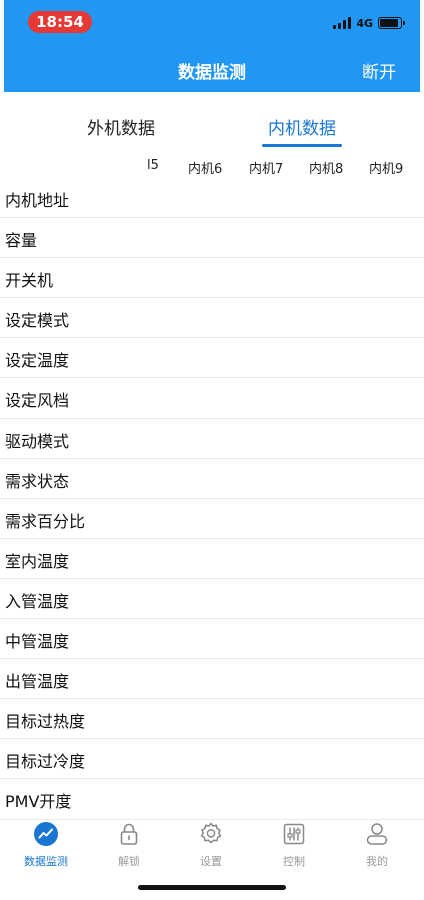 This screenshot has height=900, width=424. What do you see at coordinates (60, 22) in the screenshot?
I see `status-time: 18:54` at bounding box center [60, 22].